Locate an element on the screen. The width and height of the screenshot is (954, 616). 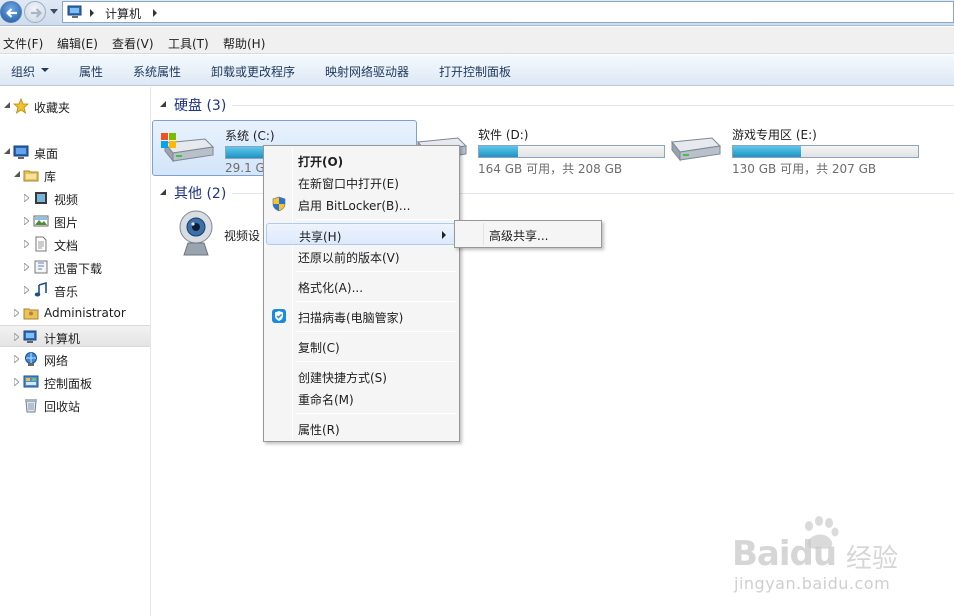
baidu-jingyan-watermark: Baidu 经验 jingyan.baidu.com is located at coordinates (838, 561).